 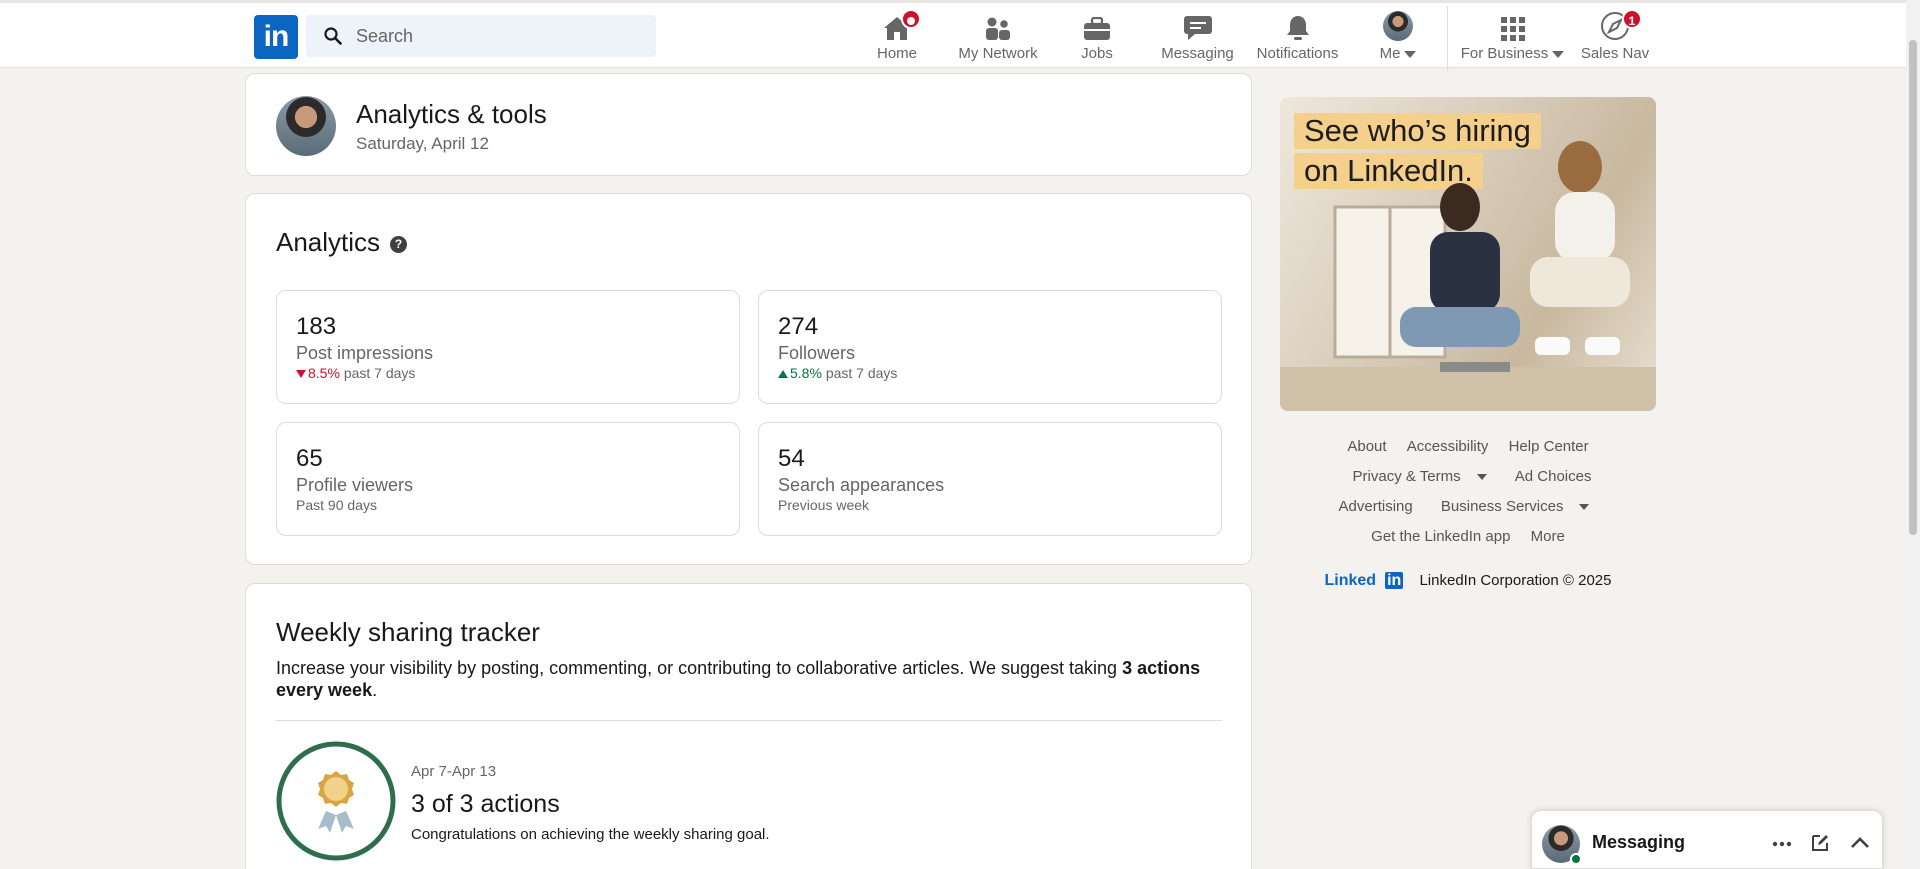 What do you see at coordinates (1515, 580) in the screenshot?
I see `copyright: LinkedIn Corporation © 2025` at bounding box center [1515, 580].